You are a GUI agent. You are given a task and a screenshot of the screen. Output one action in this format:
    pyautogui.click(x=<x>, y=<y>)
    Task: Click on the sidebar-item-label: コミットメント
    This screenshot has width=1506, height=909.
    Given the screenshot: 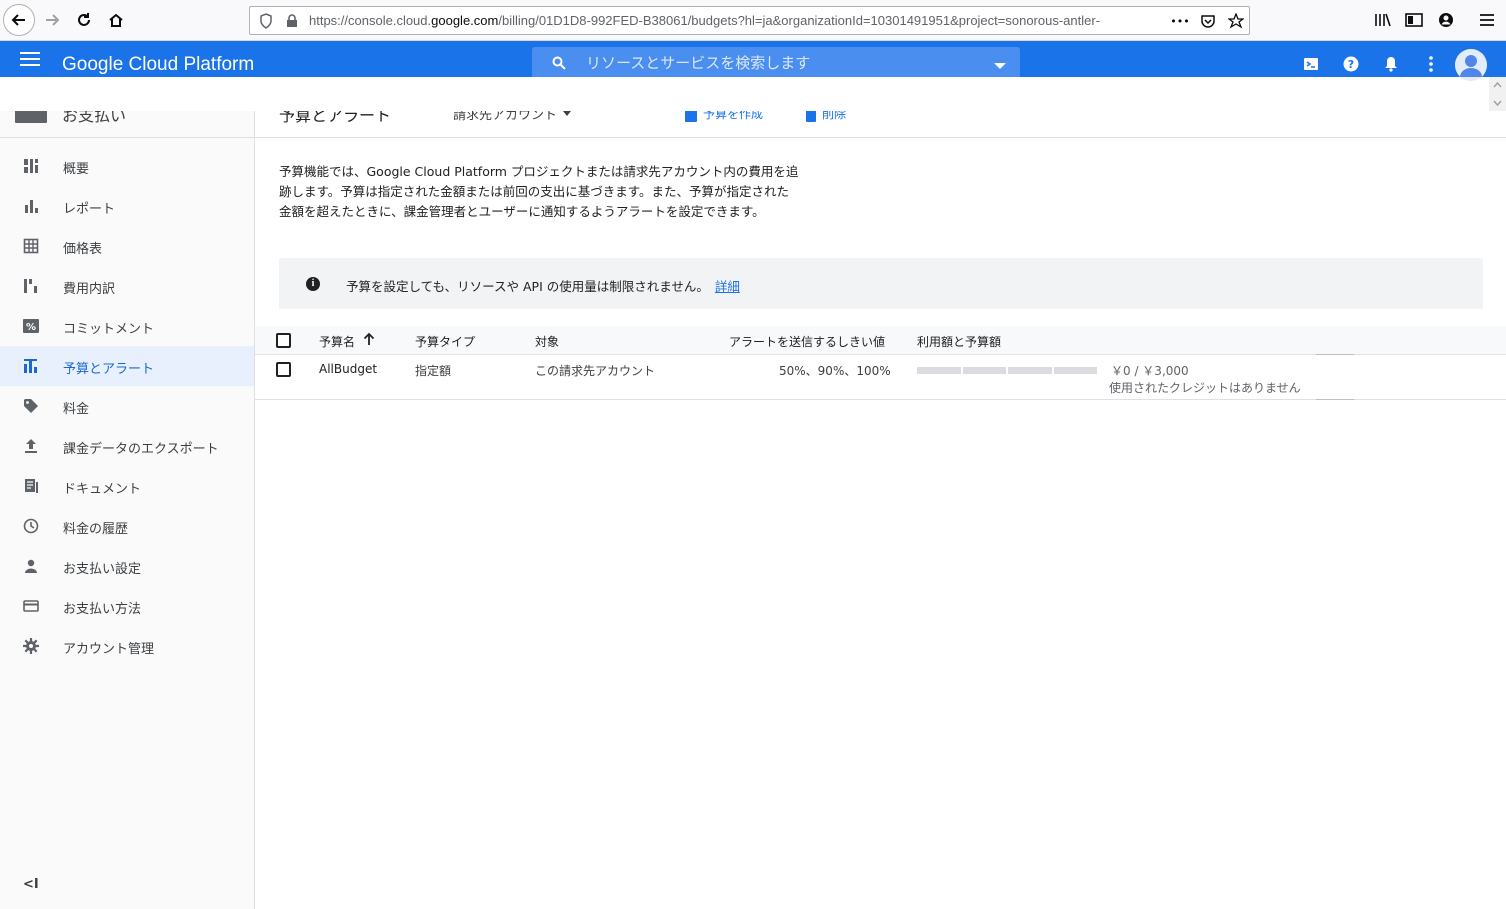 What is the action you would take?
    pyautogui.click(x=109, y=329)
    